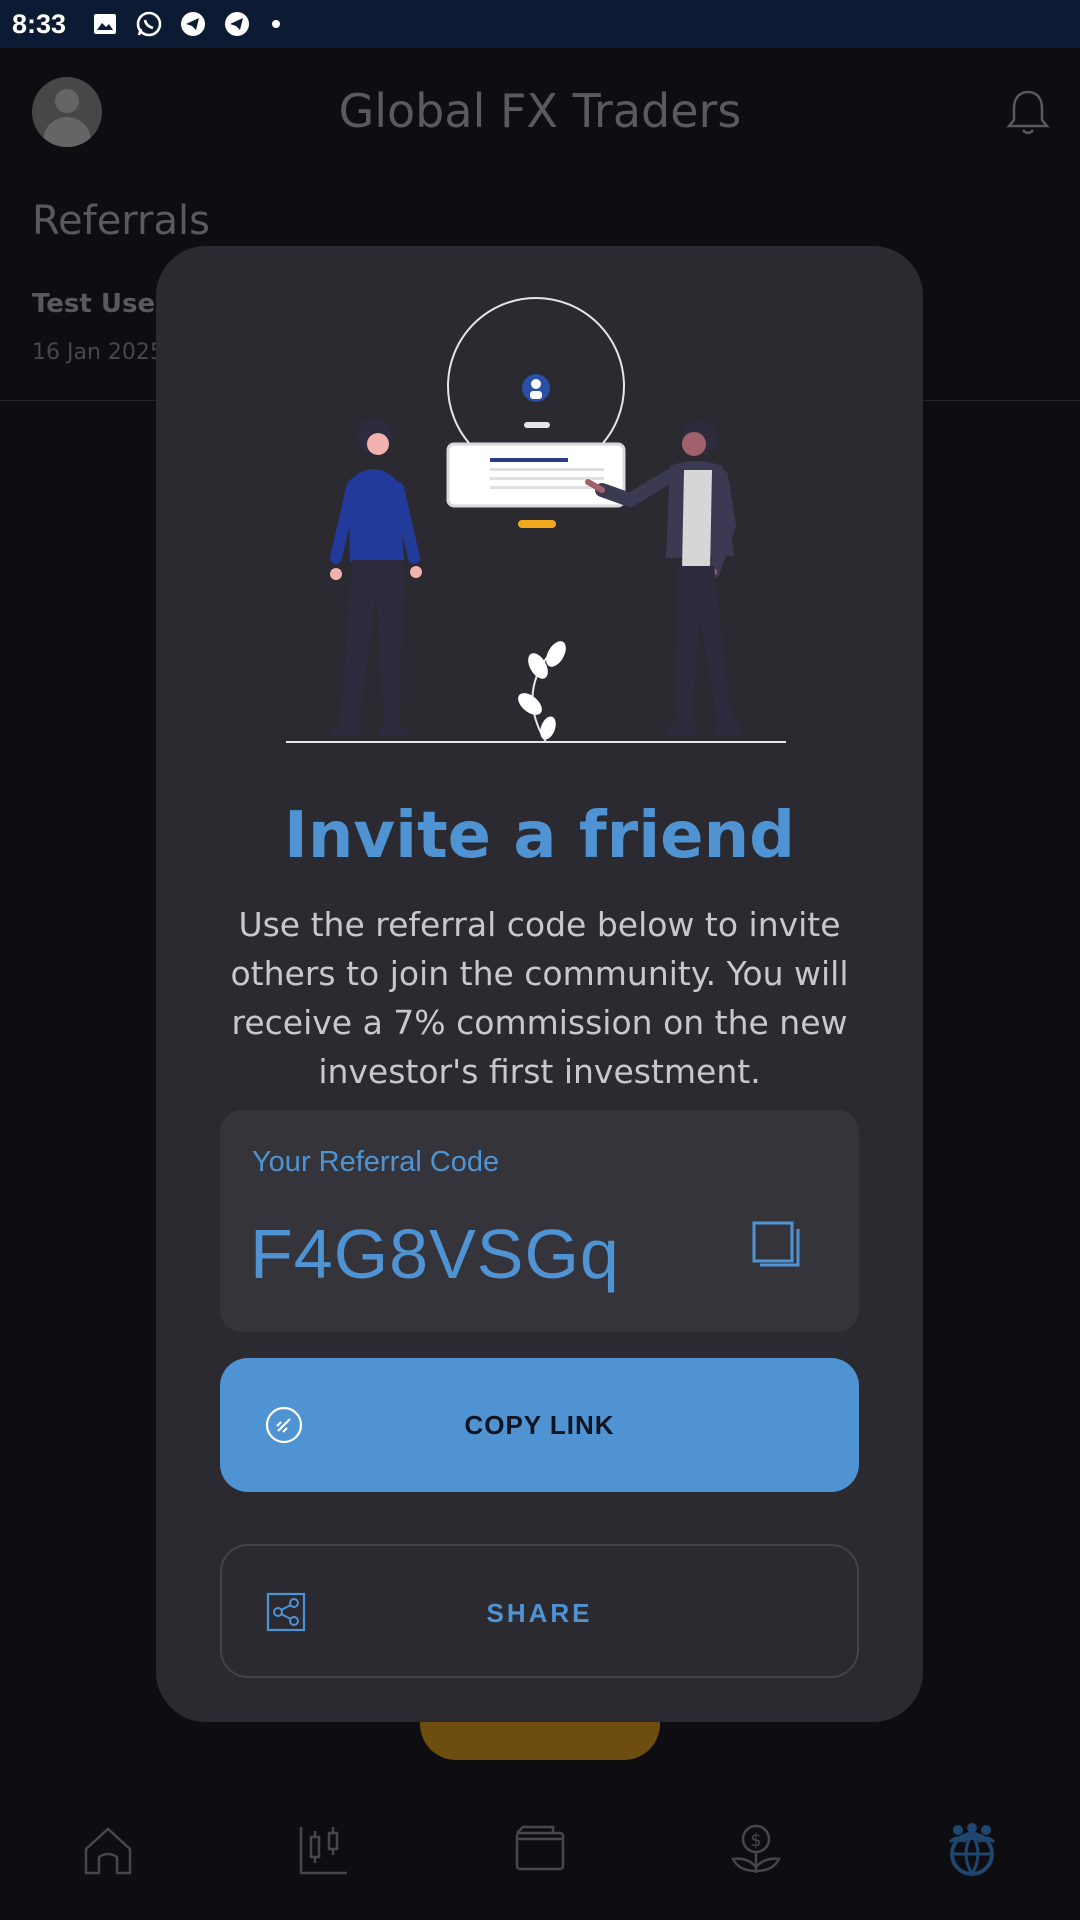 The height and width of the screenshot is (1920, 1080). I want to click on image-icon, so click(105, 24).